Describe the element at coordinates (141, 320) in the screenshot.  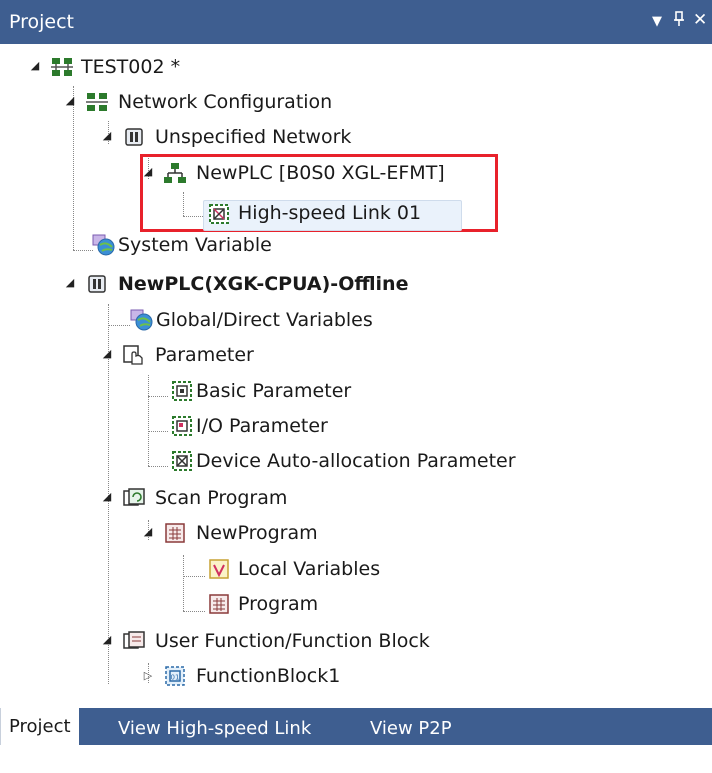
I see `global-variables-icon` at that location.